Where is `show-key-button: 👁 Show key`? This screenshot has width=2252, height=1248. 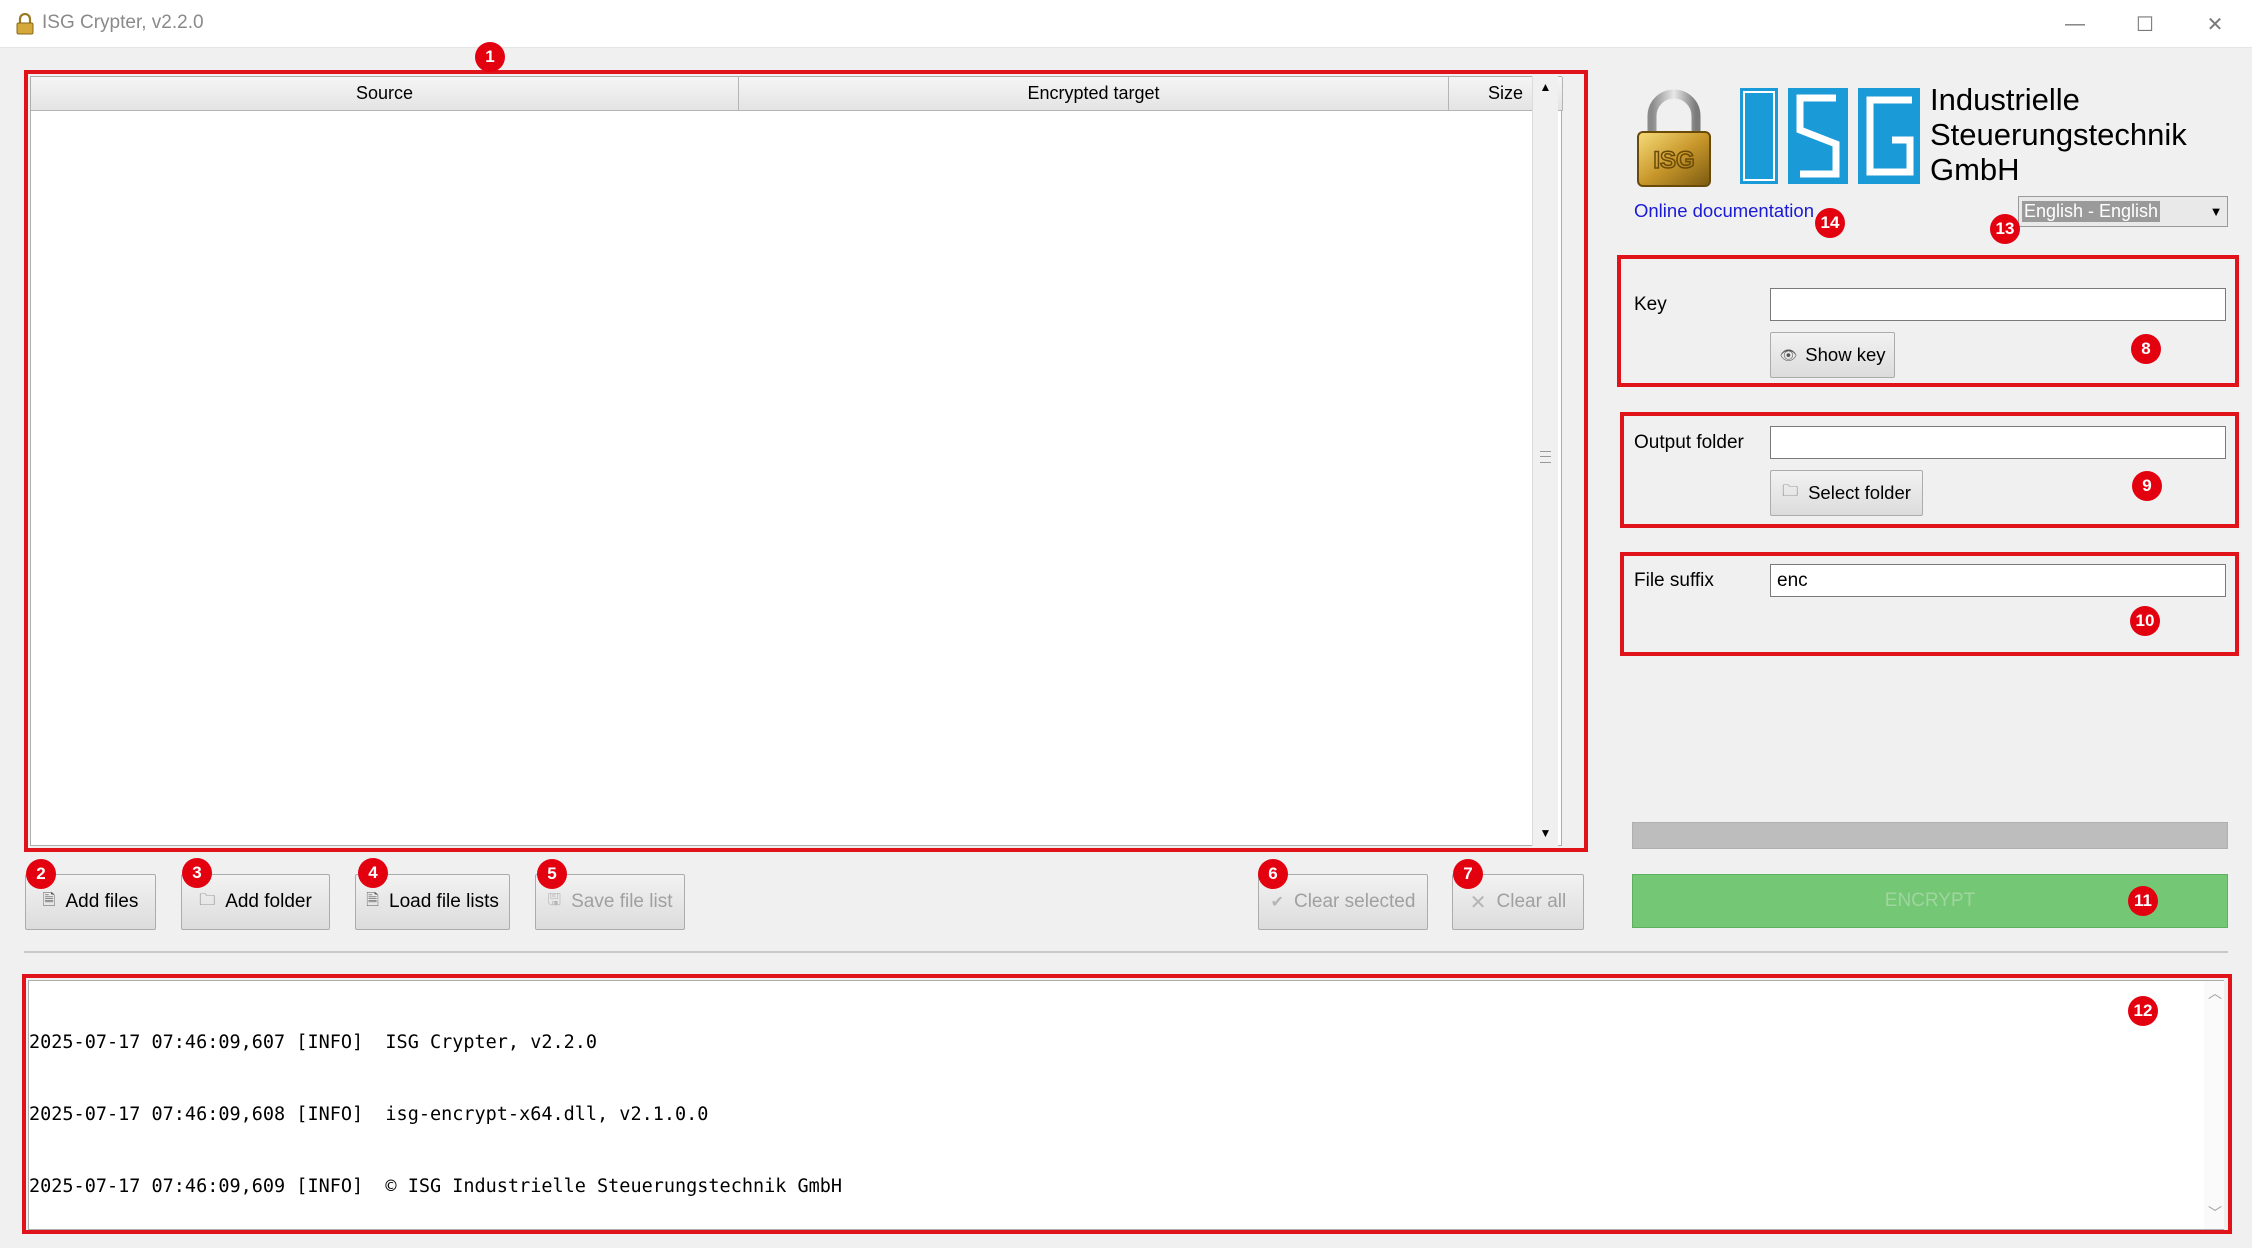
show-key-button: 👁 Show key is located at coordinates (1832, 355).